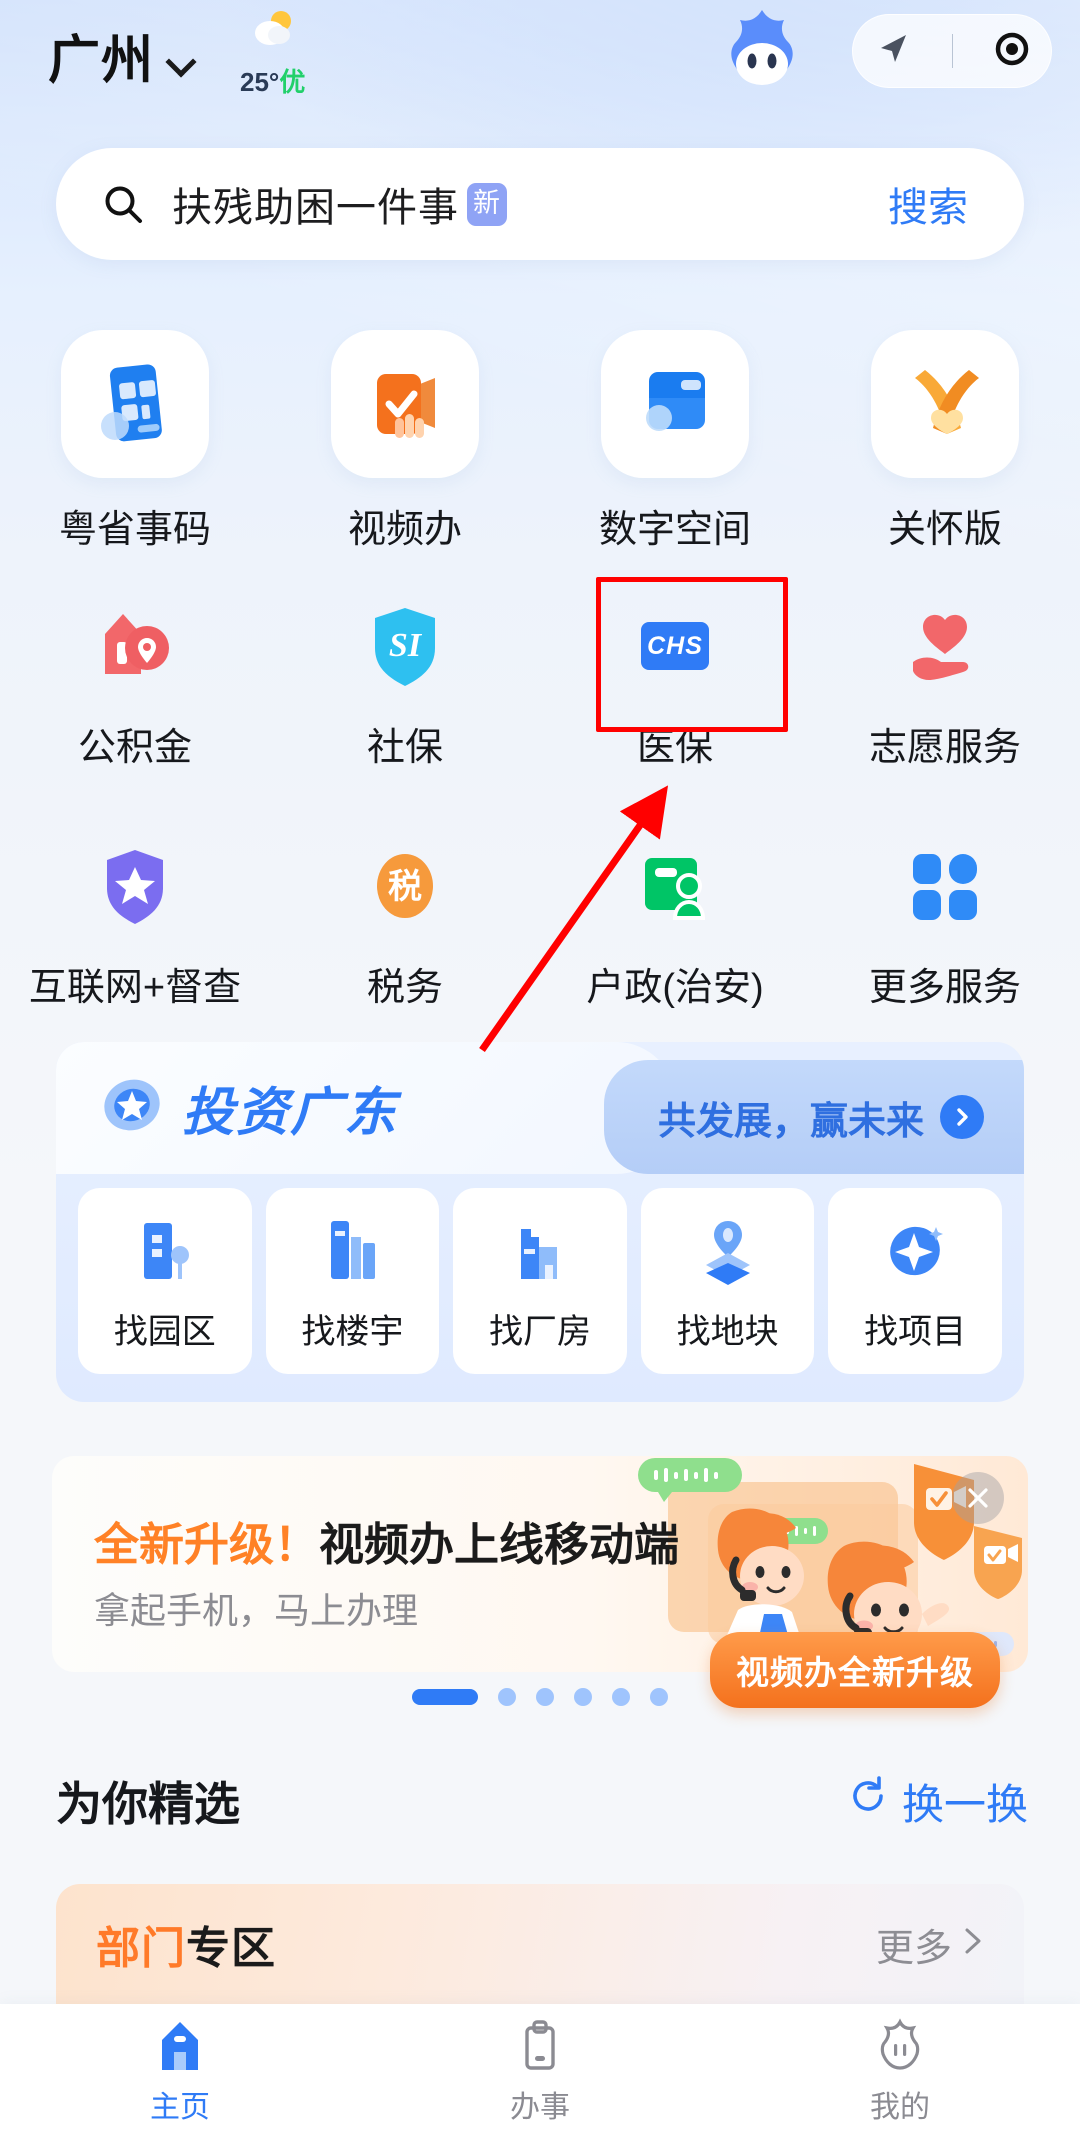 This screenshot has height=2142, width=1080. I want to click on capsule-divider, so click(952, 51).